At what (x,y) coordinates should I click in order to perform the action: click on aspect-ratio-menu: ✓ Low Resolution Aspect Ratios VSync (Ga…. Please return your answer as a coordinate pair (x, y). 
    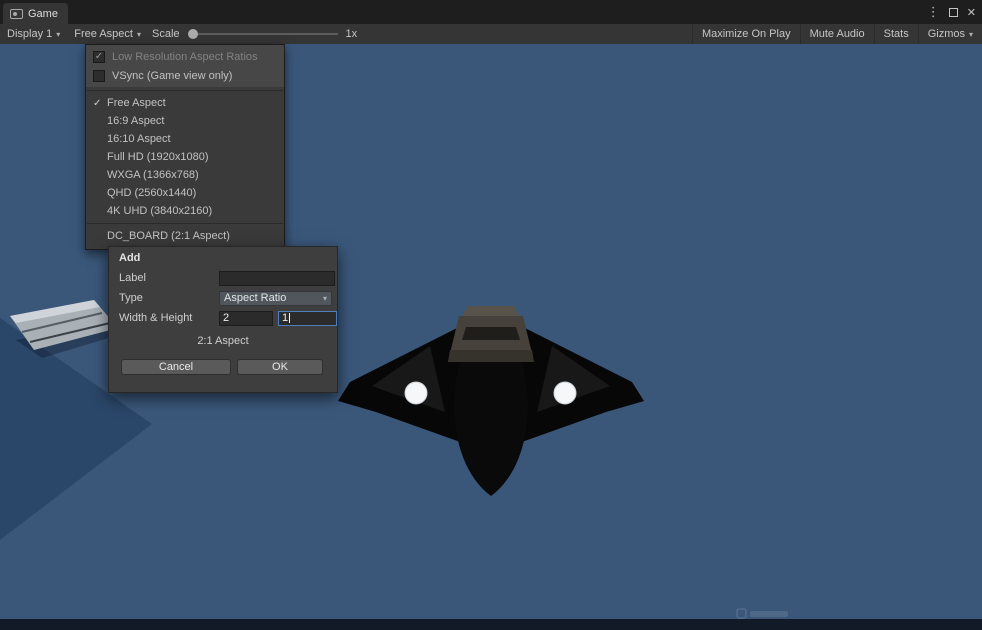
    Looking at the image, I should click on (185, 147).